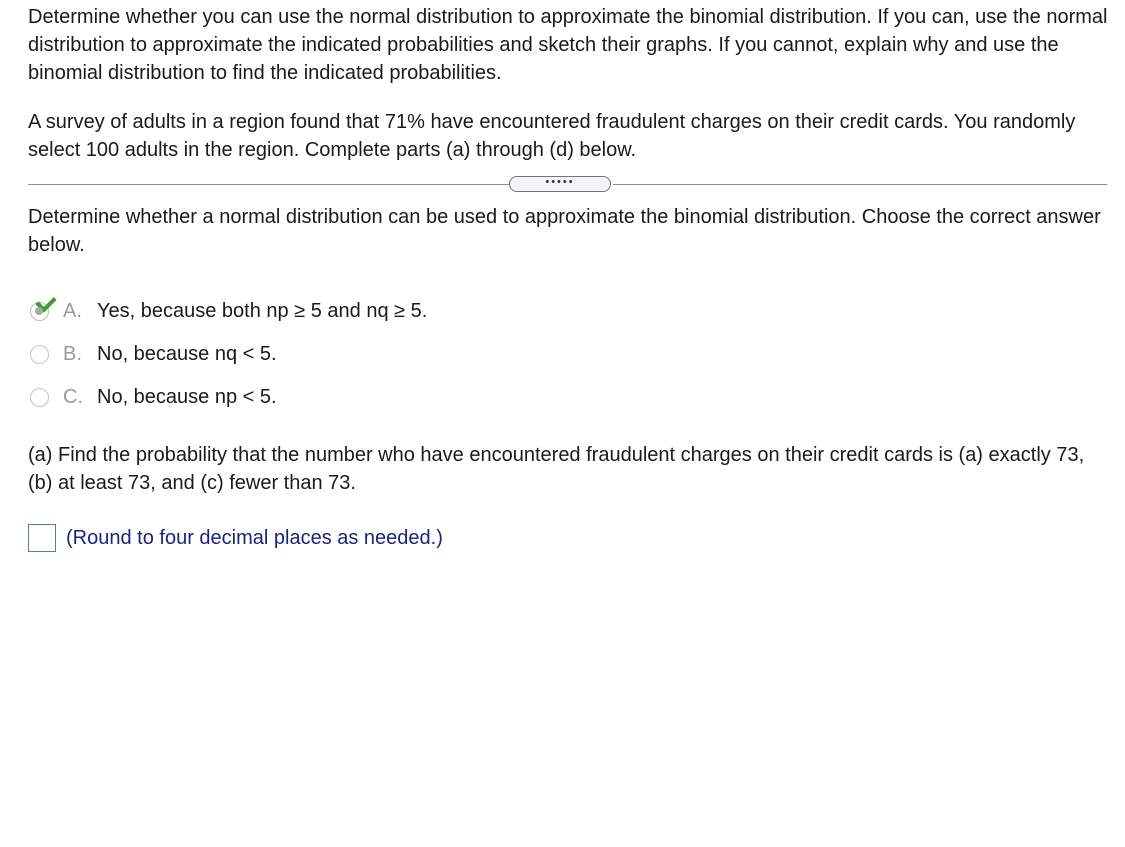 The image size is (1125, 847). I want to click on radio-button-a, so click(43, 305).